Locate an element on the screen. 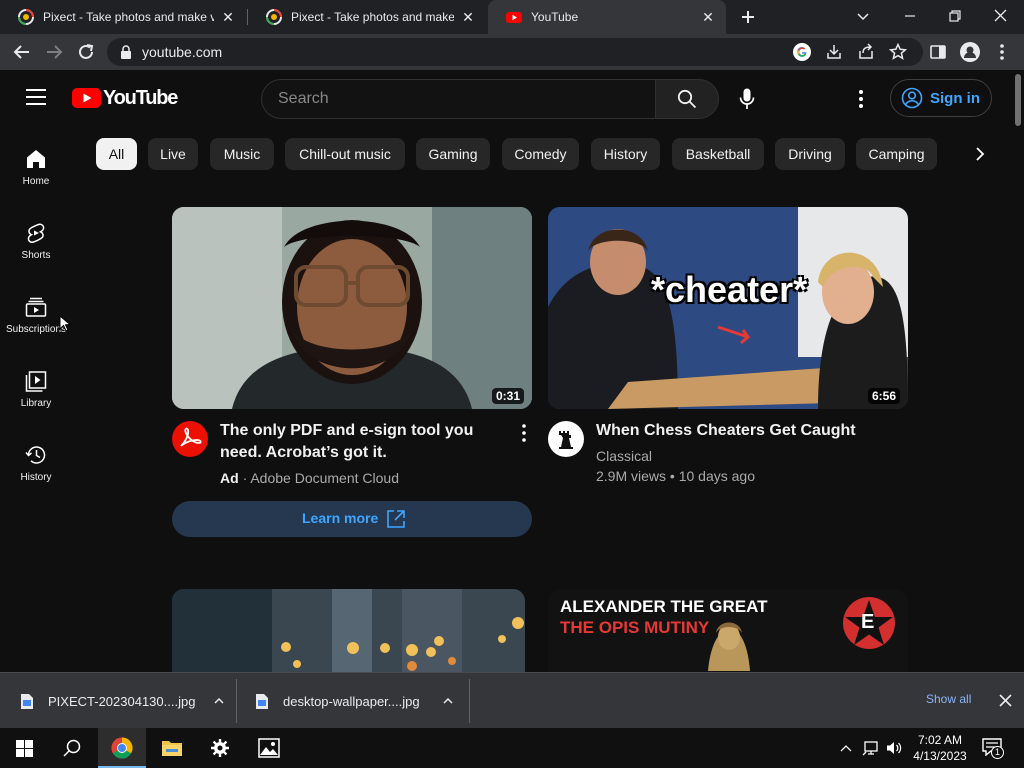  minimize-icon is located at coordinates (910, 16).